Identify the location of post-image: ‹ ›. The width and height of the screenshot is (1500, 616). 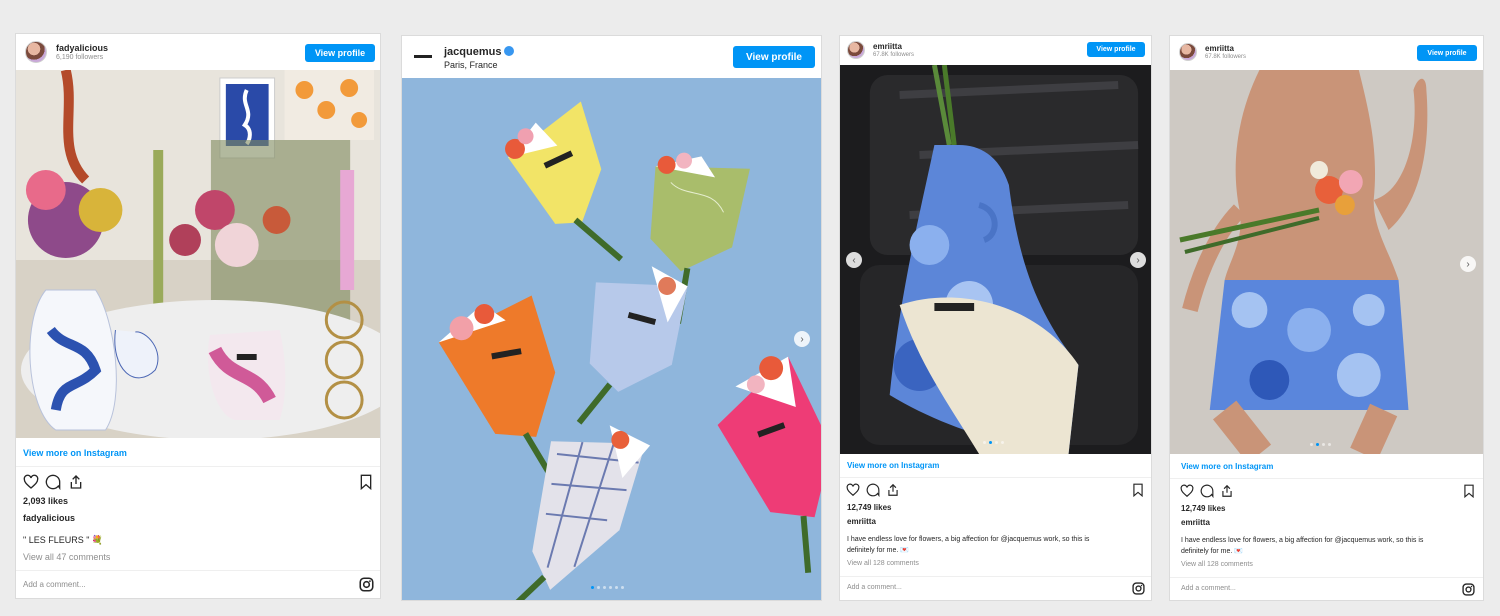
(995, 259).